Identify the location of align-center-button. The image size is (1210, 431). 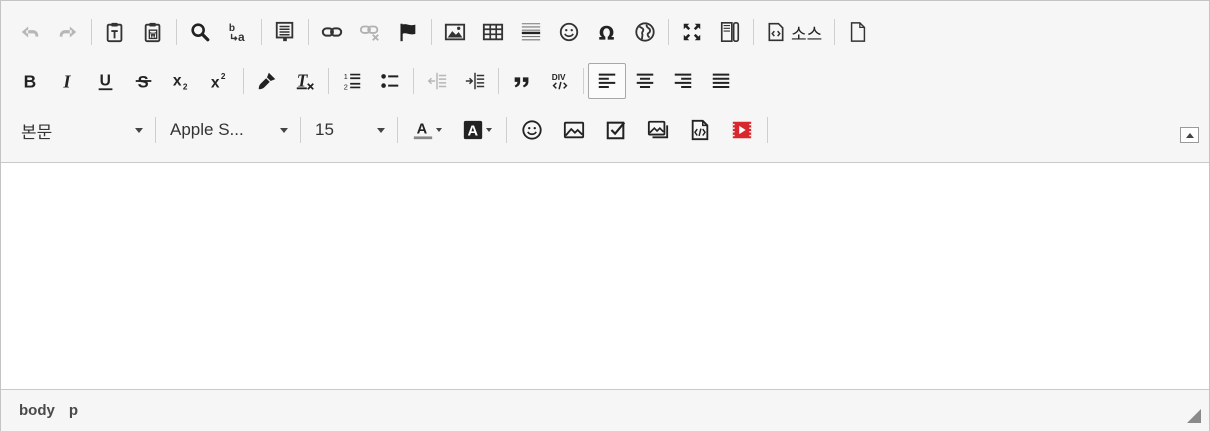
(645, 81).